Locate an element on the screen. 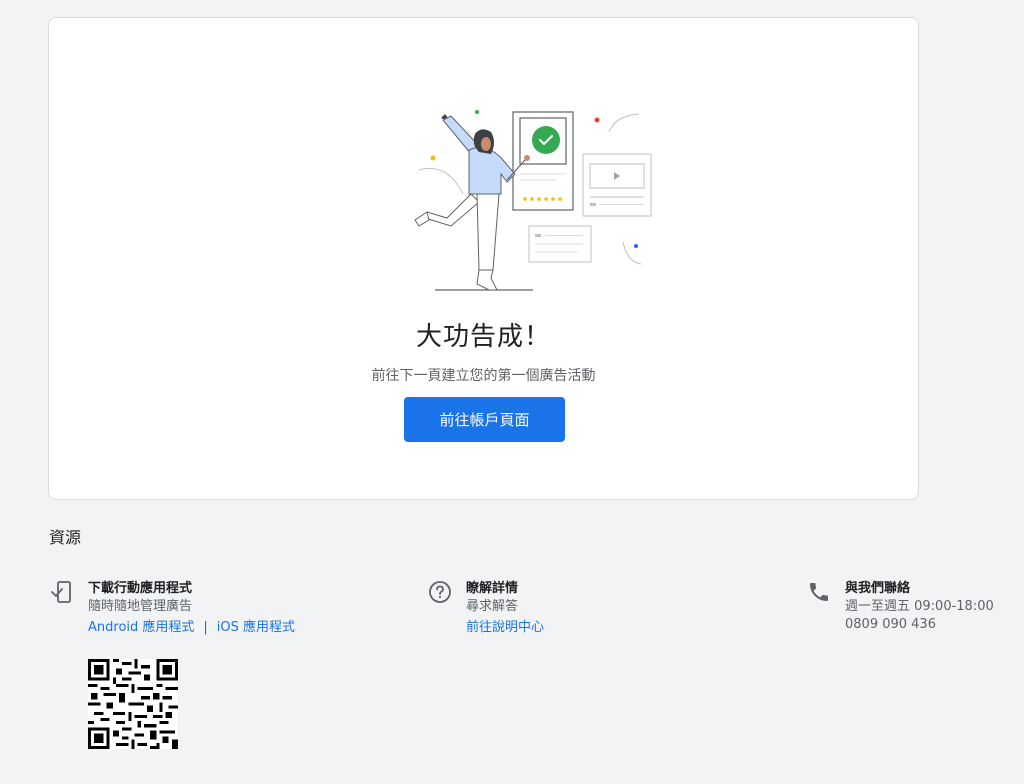 The height and width of the screenshot is (784, 1024). mobile-download-icon is located at coordinates (61, 592).